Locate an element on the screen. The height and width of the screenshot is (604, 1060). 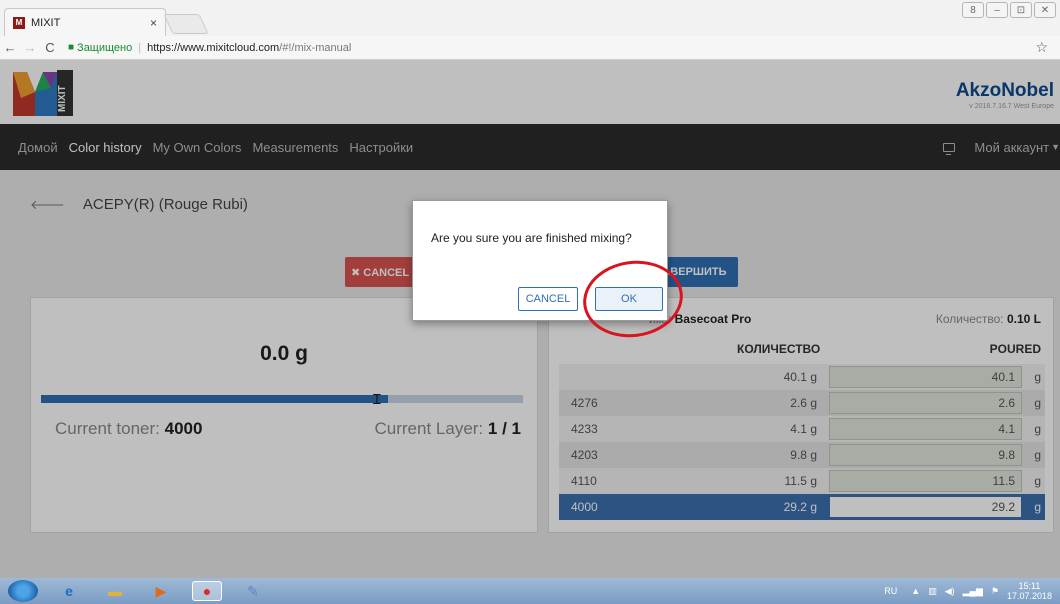
folder-icon: ▬ is located at coordinates (115, 591).